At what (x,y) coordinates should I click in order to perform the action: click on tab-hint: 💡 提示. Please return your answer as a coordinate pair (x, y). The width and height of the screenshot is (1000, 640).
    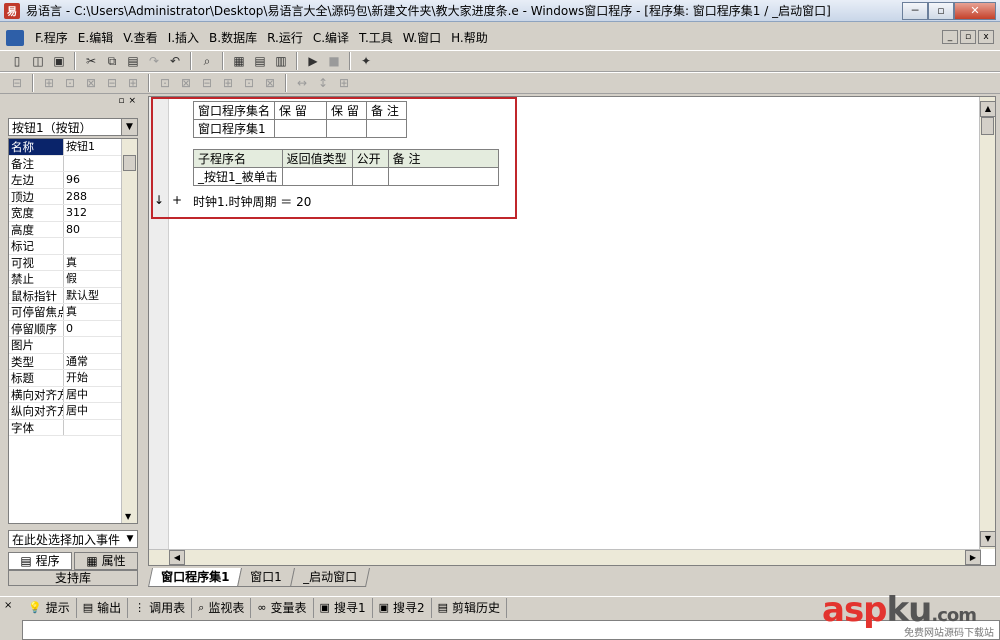
    Looking at the image, I should click on (49, 607).